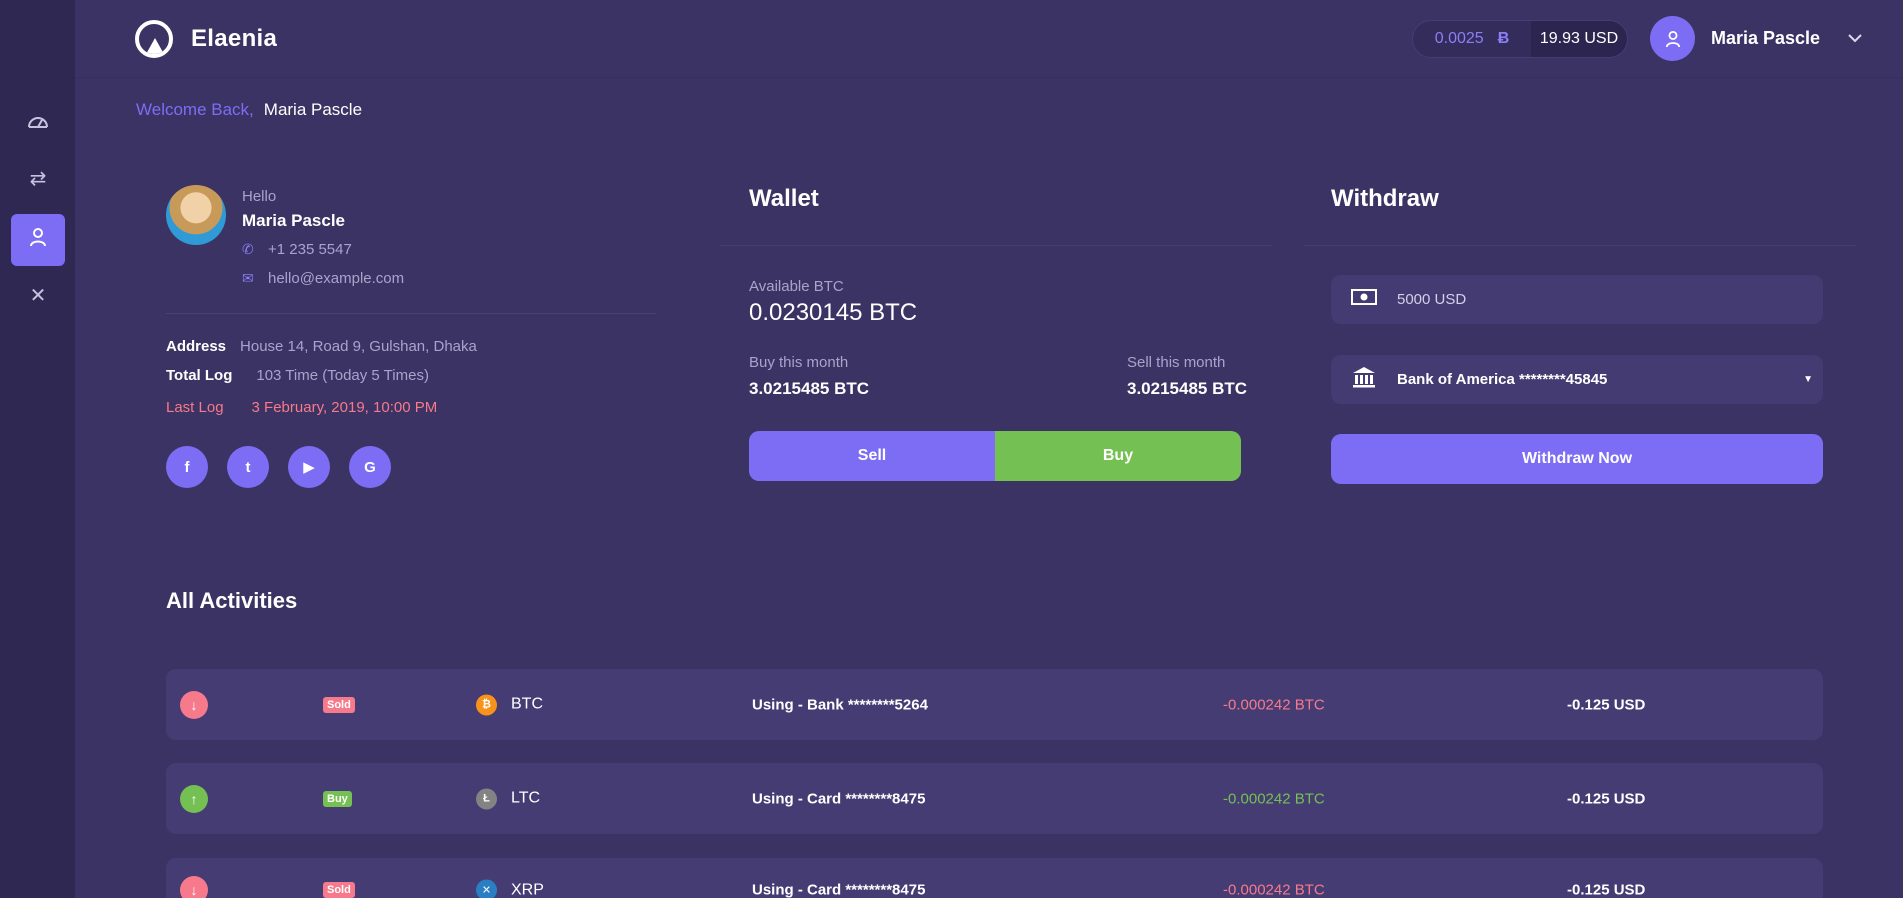 The image size is (1903, 898). I want to click on twitter-icon: t, so click(248, 467).